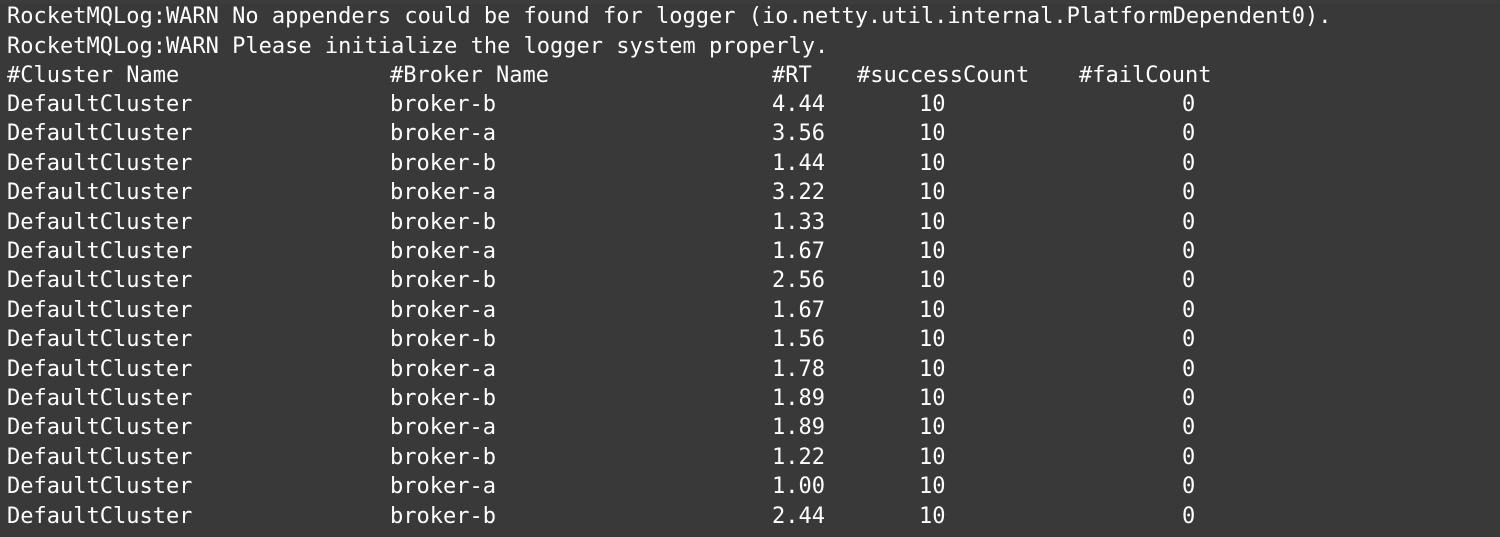  I want to click on rt-cell: 4.44, so click(798, 104).